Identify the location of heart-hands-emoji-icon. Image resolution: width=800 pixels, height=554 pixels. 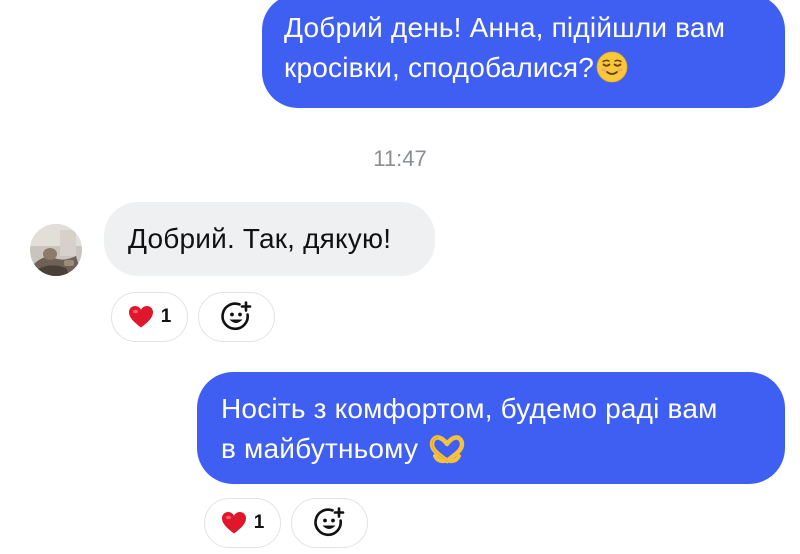
(447, 449).